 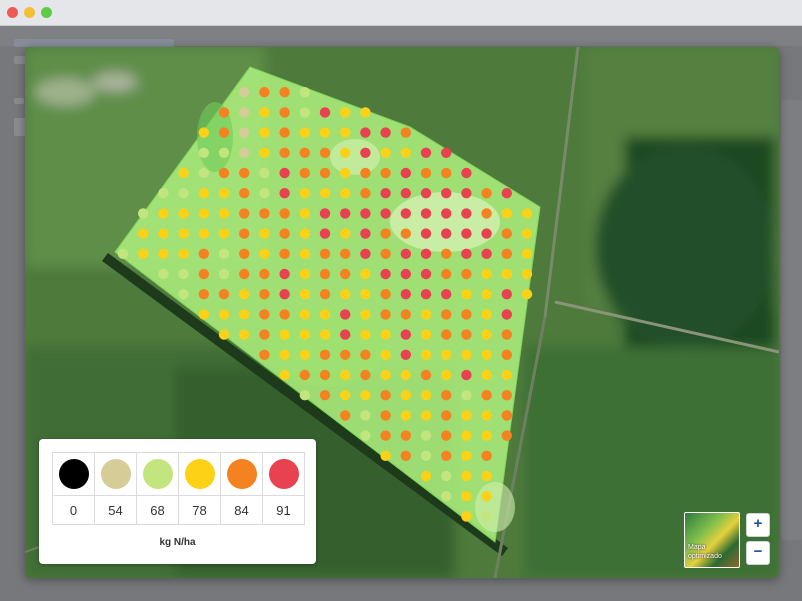 I want to click on close-window-button, so click(x=12, y=12).